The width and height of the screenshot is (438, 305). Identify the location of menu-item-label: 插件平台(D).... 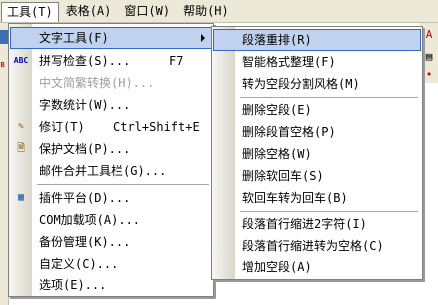
(85, 198).